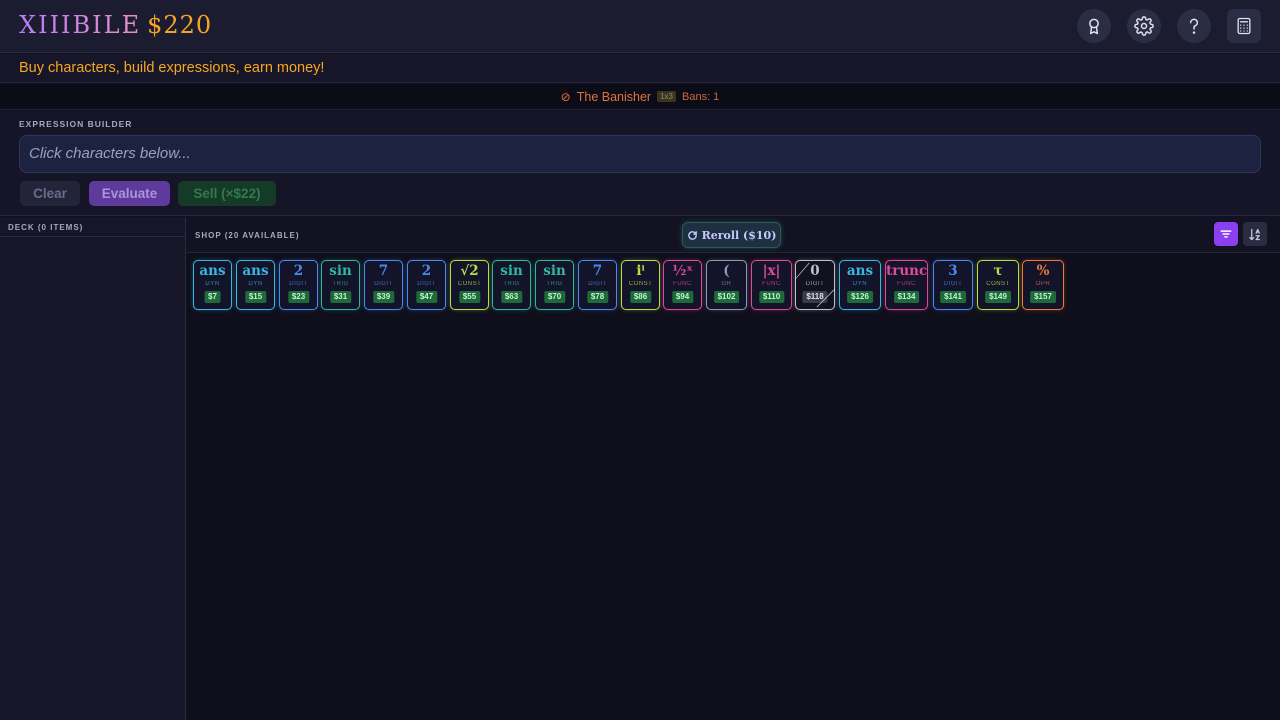 Image resolution: width=1280 pixels, height=720 pixels. I want to click on card-price: $110, so click(771, 297).